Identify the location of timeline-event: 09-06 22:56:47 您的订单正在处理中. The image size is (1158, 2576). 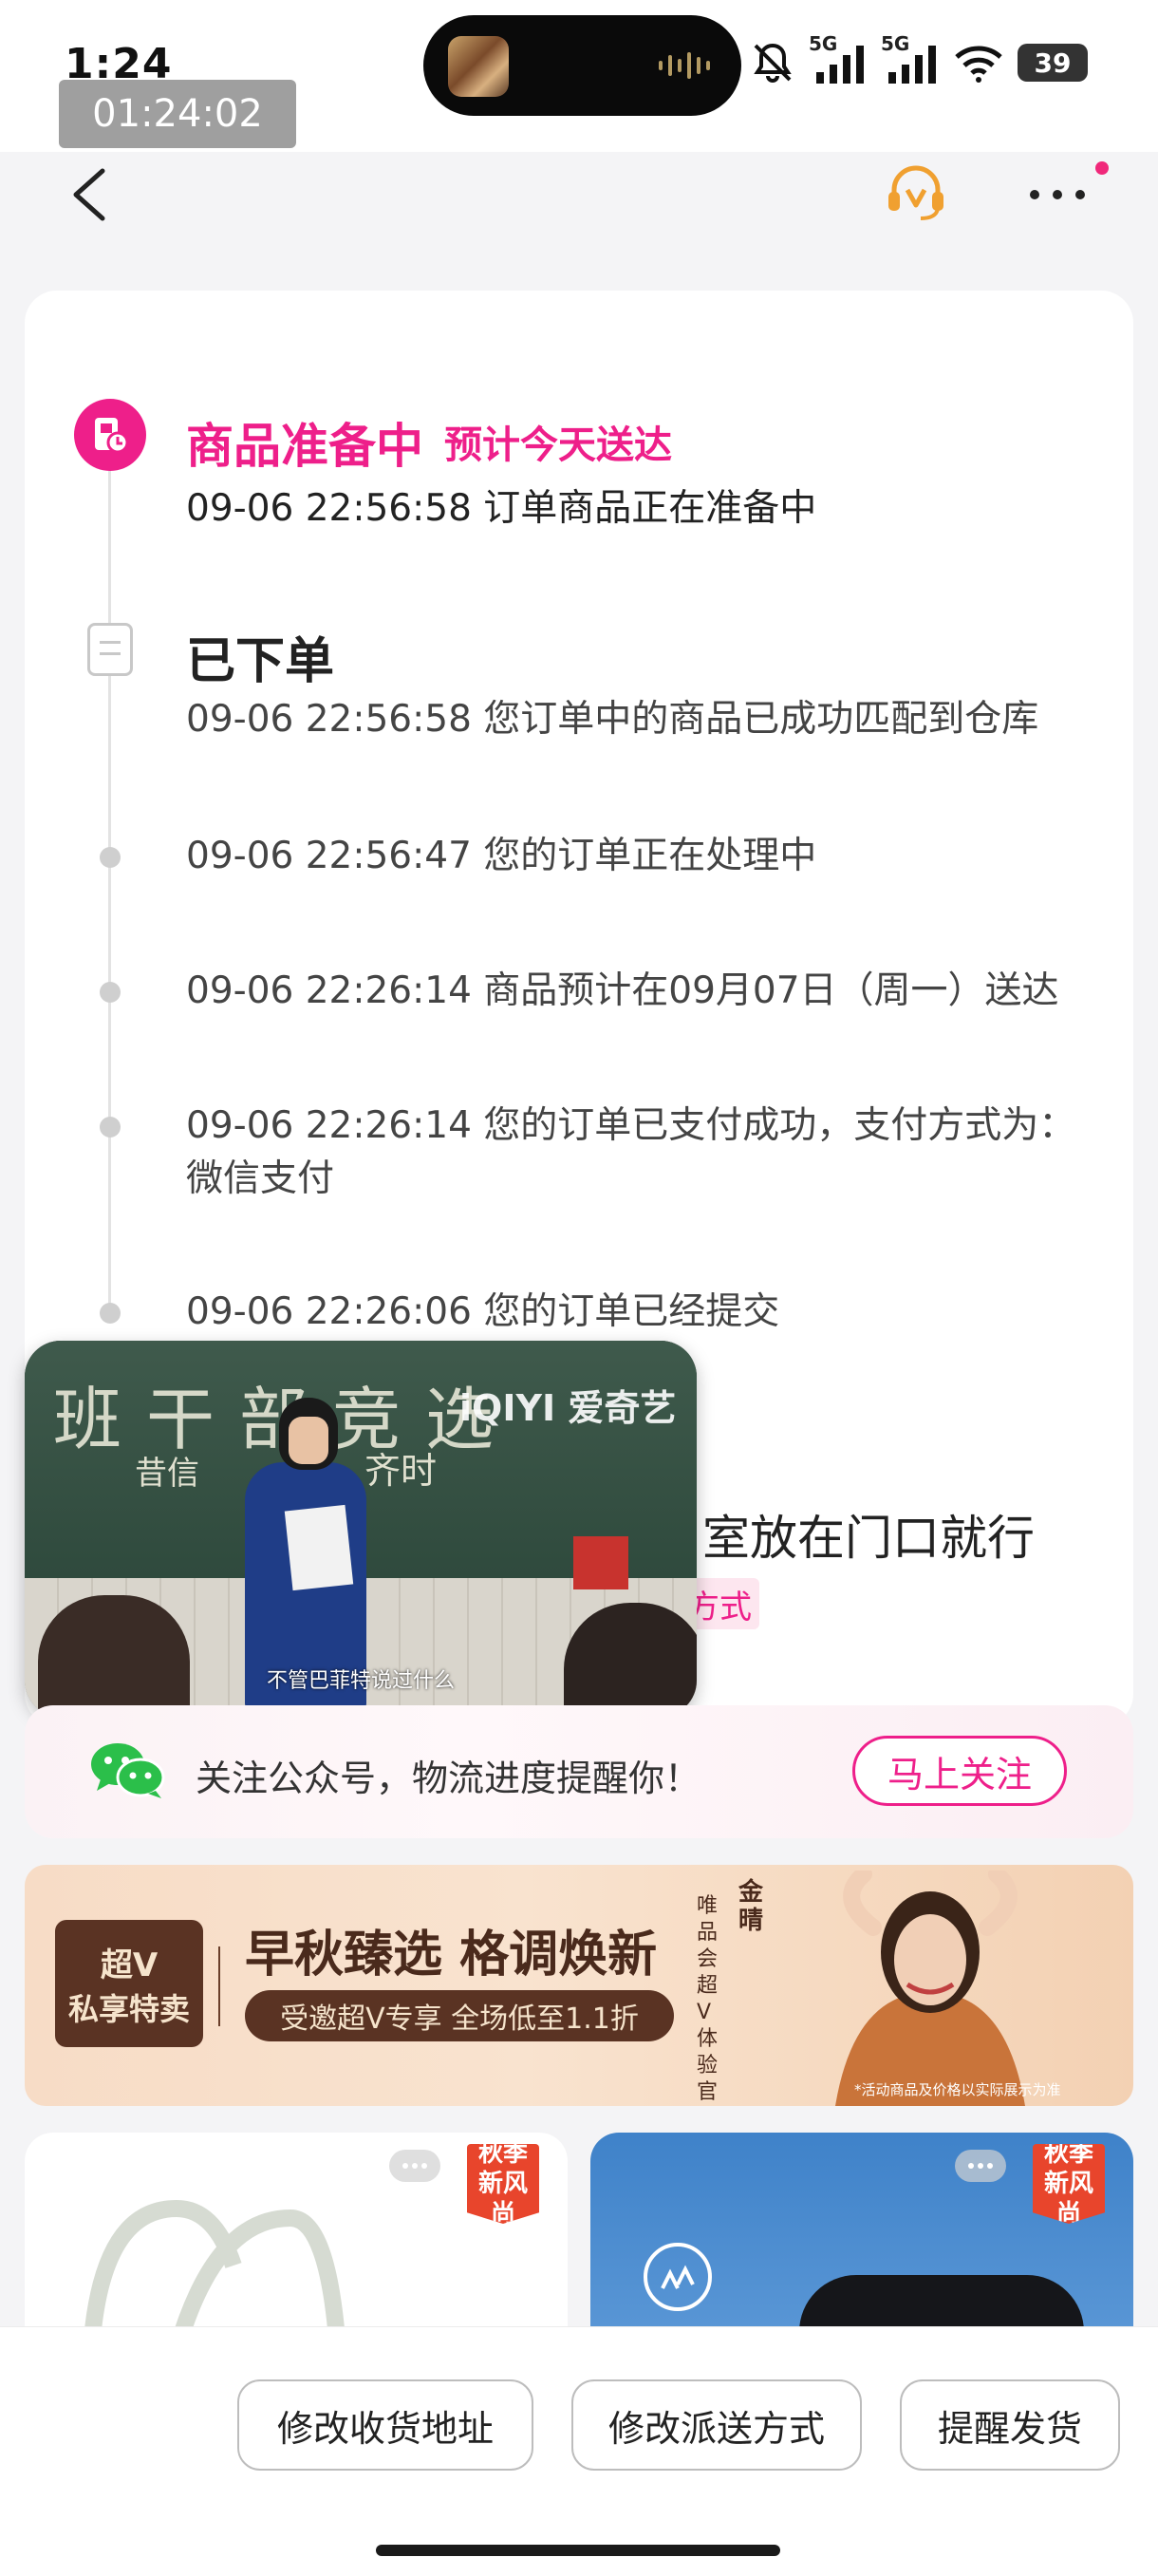
(502, 856).